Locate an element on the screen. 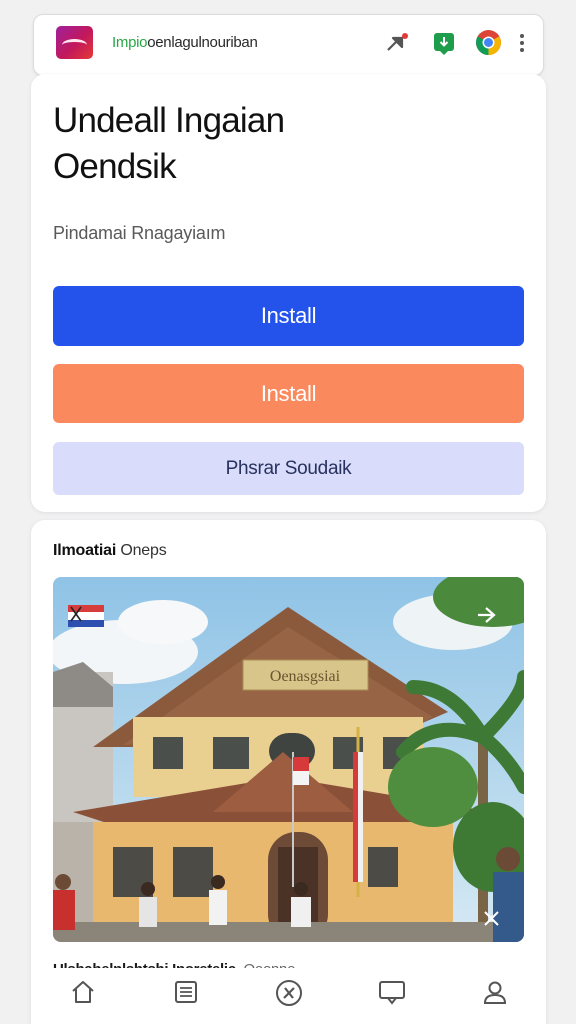 This screenshot has width=576, height=1024. bottom-navigation is located at coordinates (288, 996).